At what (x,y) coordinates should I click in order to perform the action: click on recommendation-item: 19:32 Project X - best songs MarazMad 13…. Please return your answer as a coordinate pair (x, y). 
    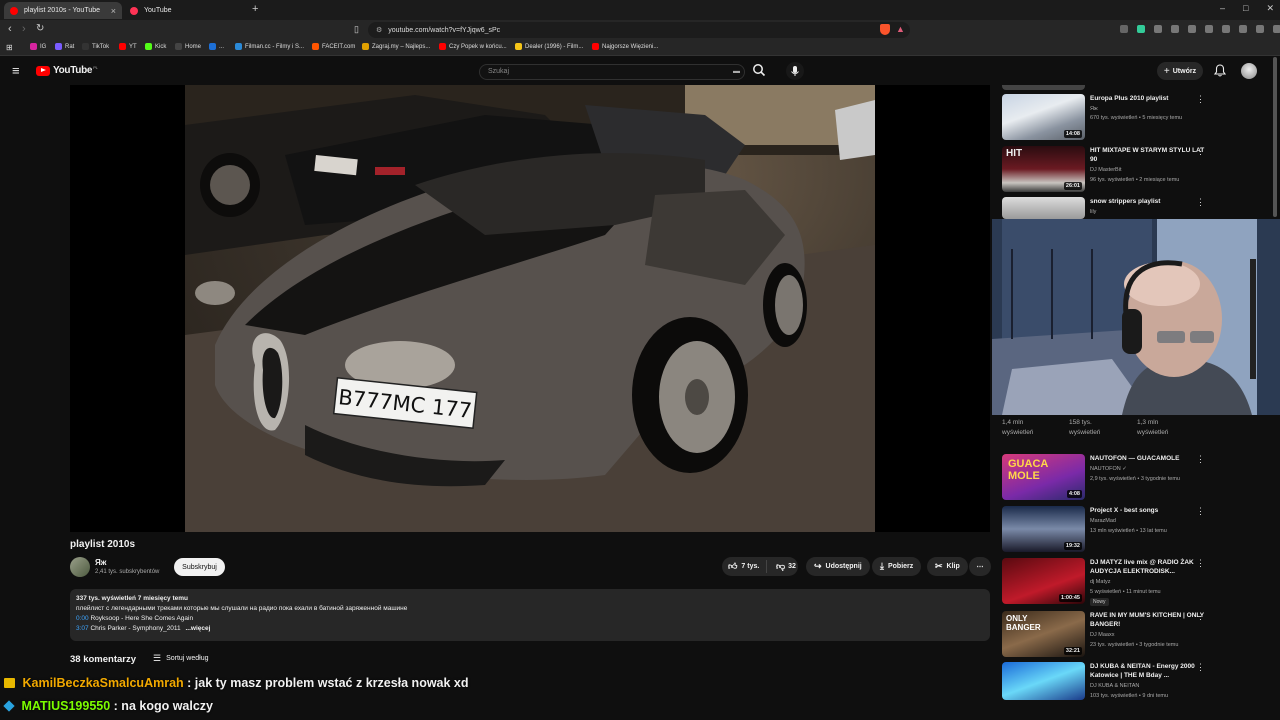
    Looking at the image, I should click on (1137, 530).